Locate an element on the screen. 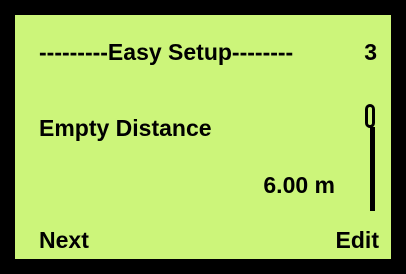  scrollbar-thumb is located at coordinates (370, 116).